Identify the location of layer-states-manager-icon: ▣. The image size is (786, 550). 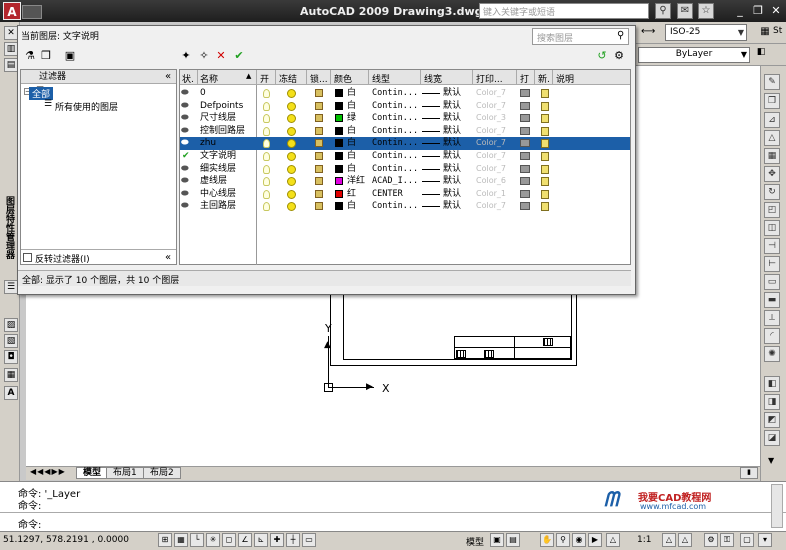
(70, 56).